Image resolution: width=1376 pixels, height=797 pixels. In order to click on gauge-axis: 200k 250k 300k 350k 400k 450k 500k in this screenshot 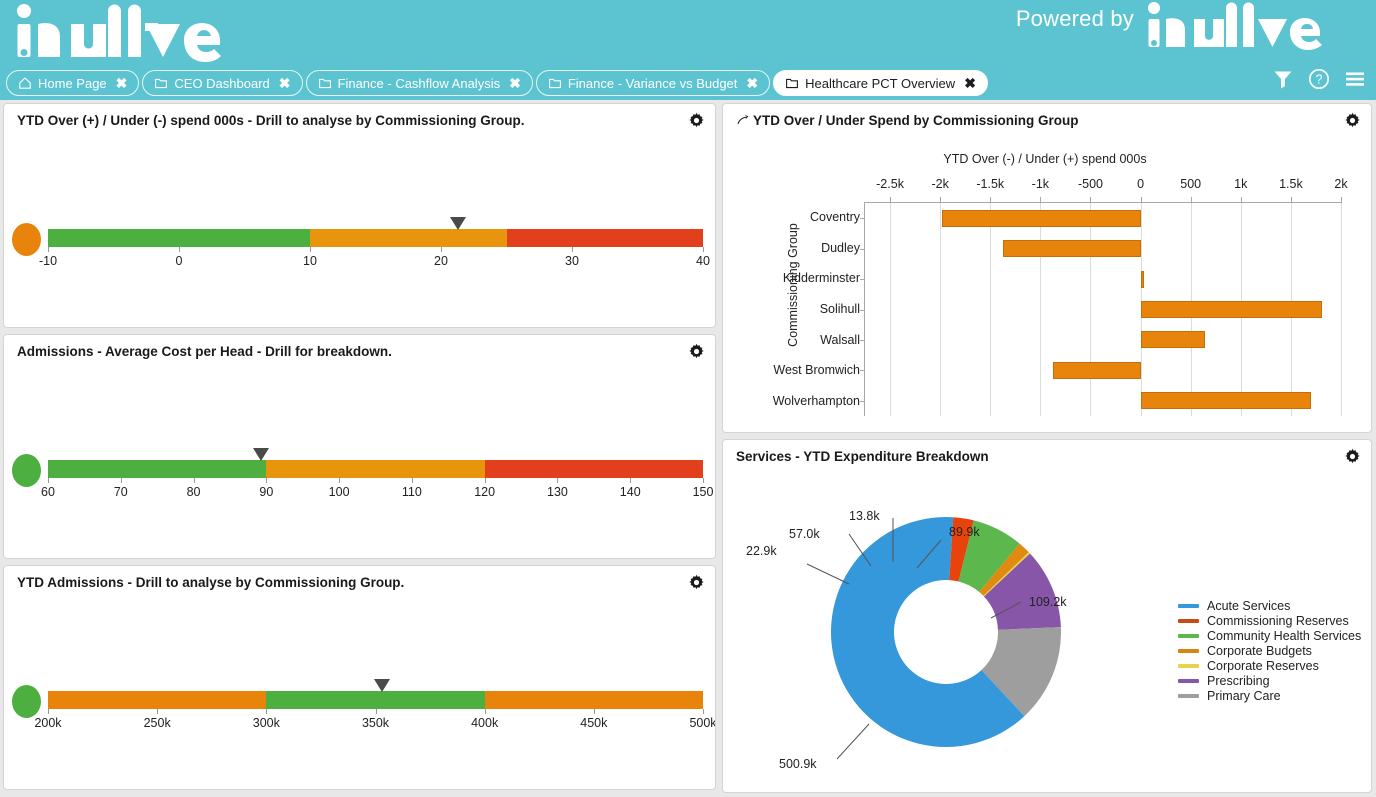, I will do `click(374, 724)`.